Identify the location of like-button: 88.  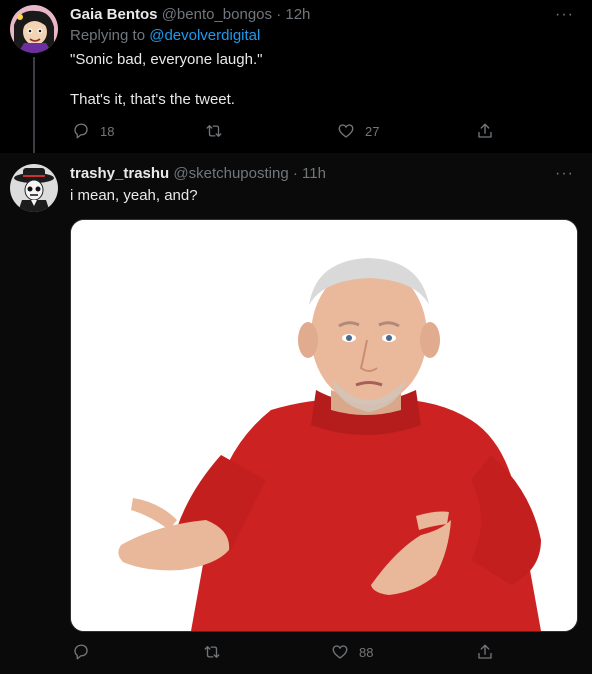
(352, 652).